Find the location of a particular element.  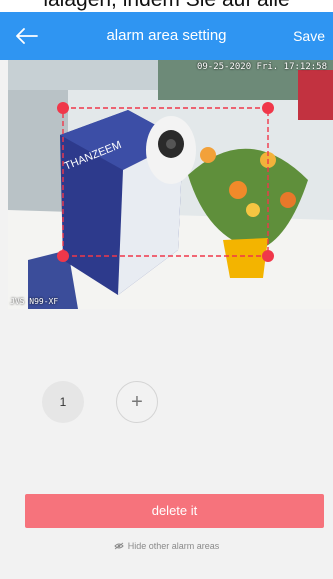

video-timestamp: 09-25-2020 Fri. 17:12:58 is located at coordinates (261, 67).